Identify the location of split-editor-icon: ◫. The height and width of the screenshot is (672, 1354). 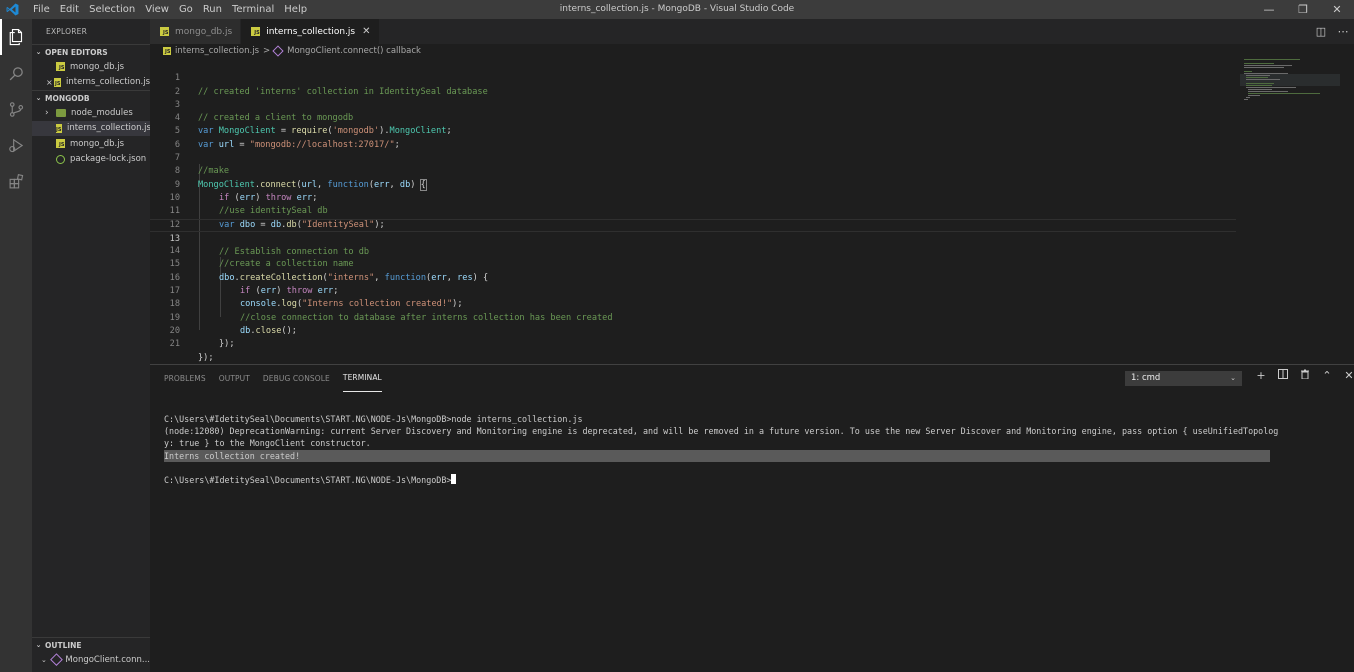
(1321, 31).